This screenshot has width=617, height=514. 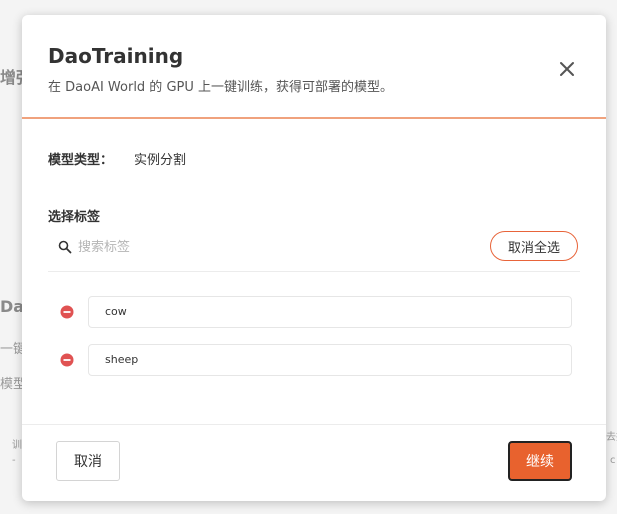 I want to click on close-button, so click(x=567, y=69).